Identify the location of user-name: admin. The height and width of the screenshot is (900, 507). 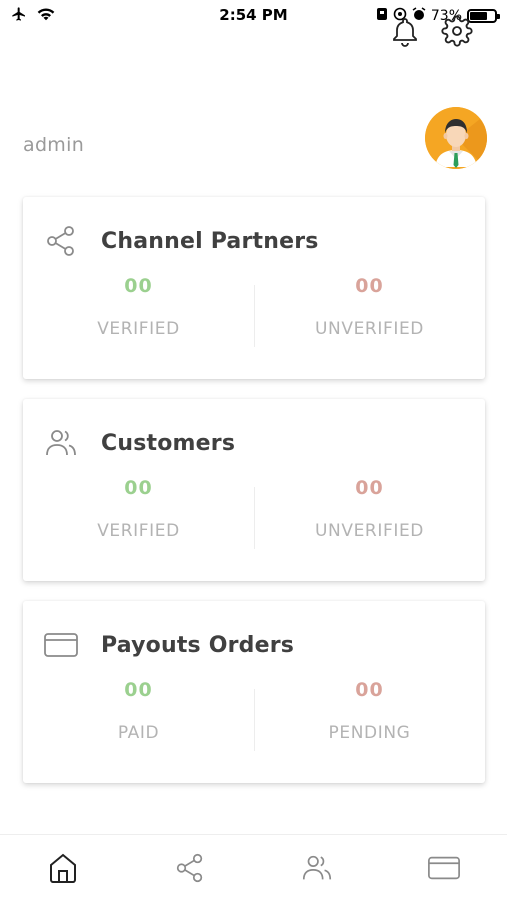
(54, 145).